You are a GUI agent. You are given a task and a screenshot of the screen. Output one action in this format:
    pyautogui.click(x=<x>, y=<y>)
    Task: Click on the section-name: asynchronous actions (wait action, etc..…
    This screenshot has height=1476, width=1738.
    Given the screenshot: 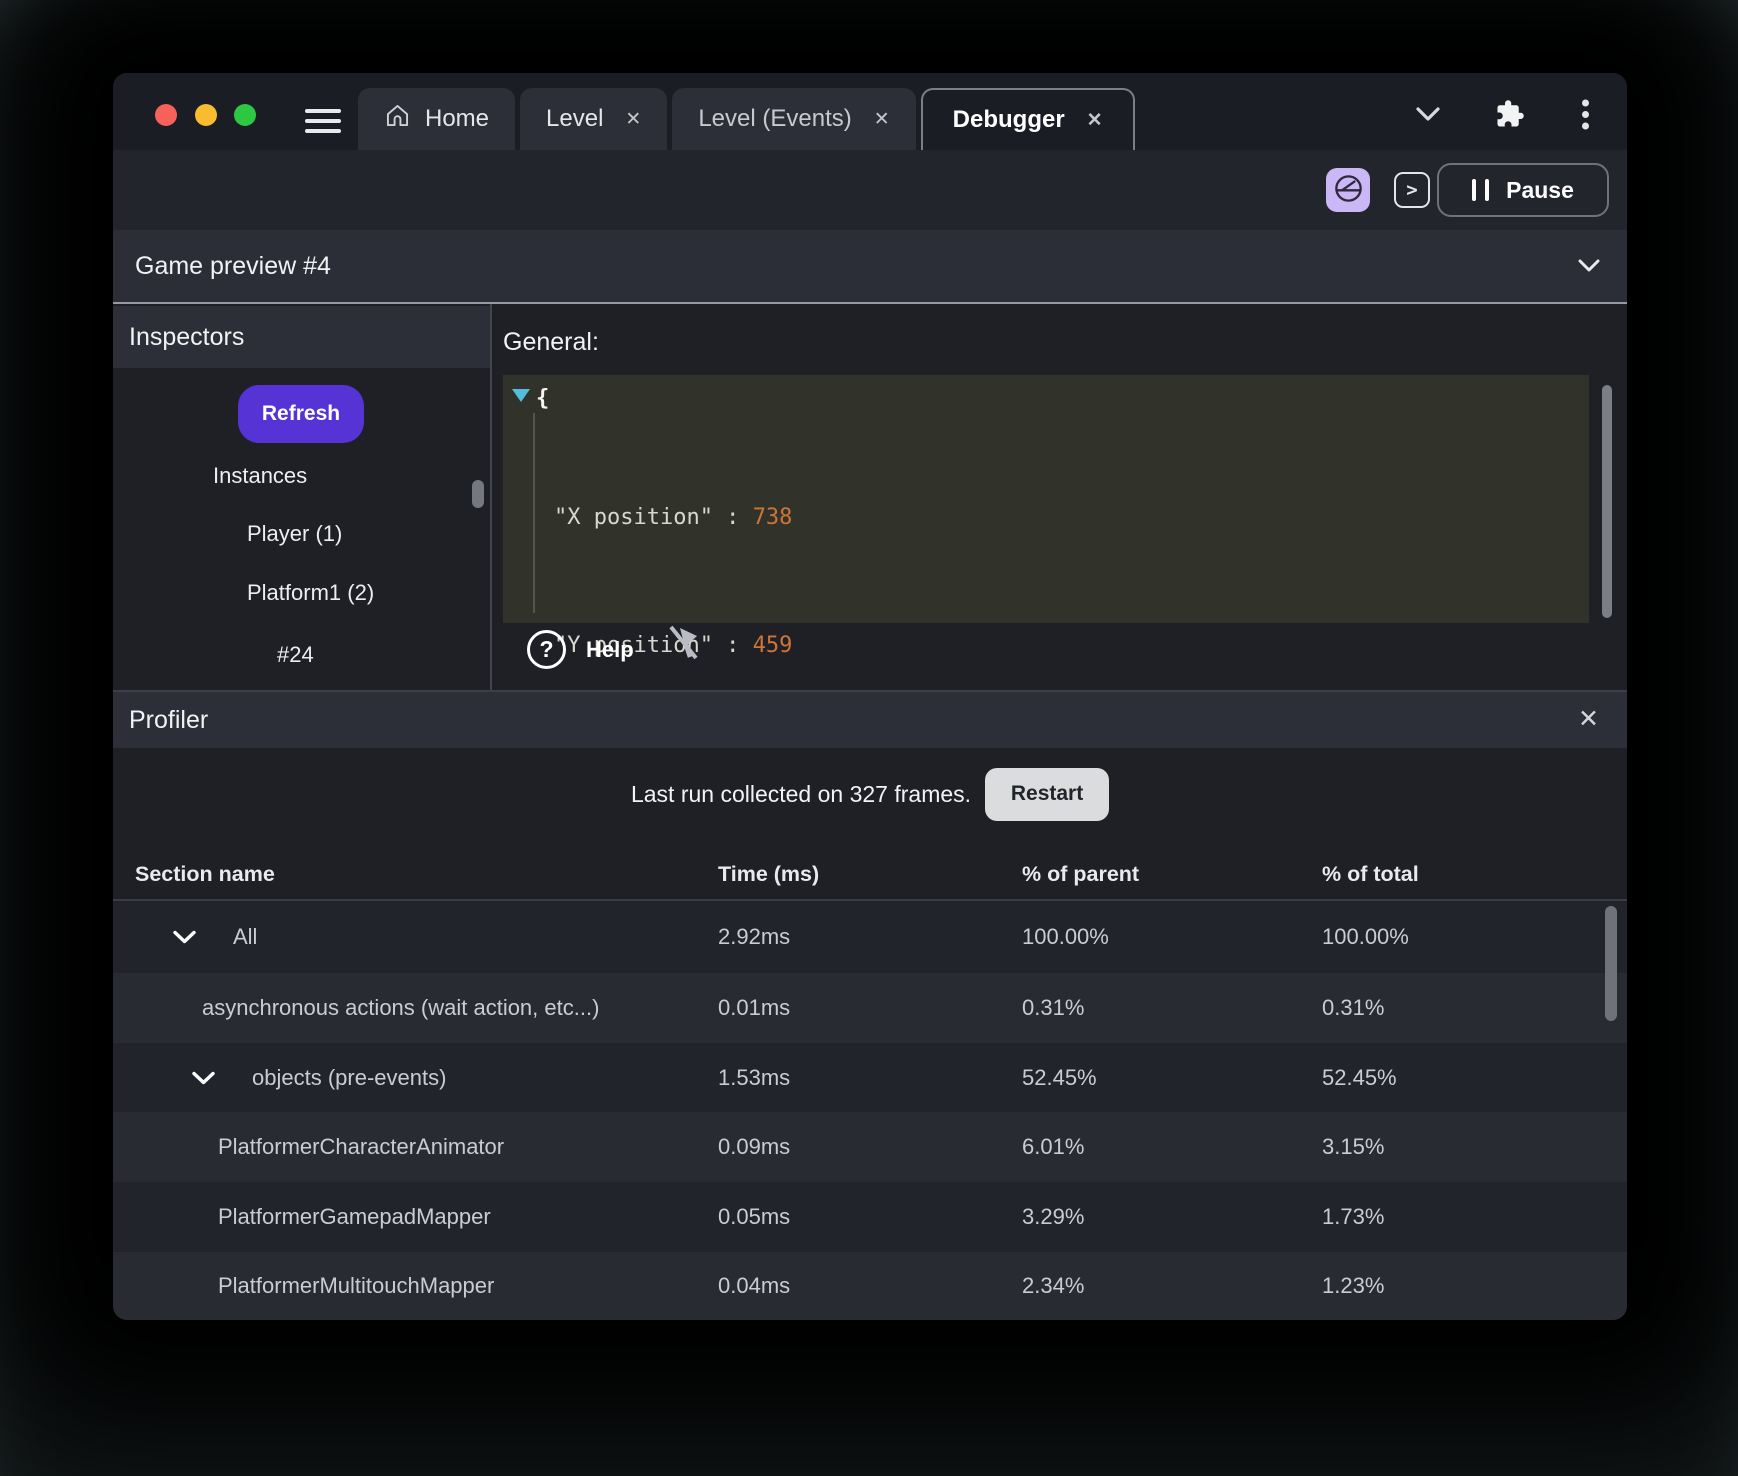 What is the action you would take?
    pyautogui.click(x=401, y=1007)
    